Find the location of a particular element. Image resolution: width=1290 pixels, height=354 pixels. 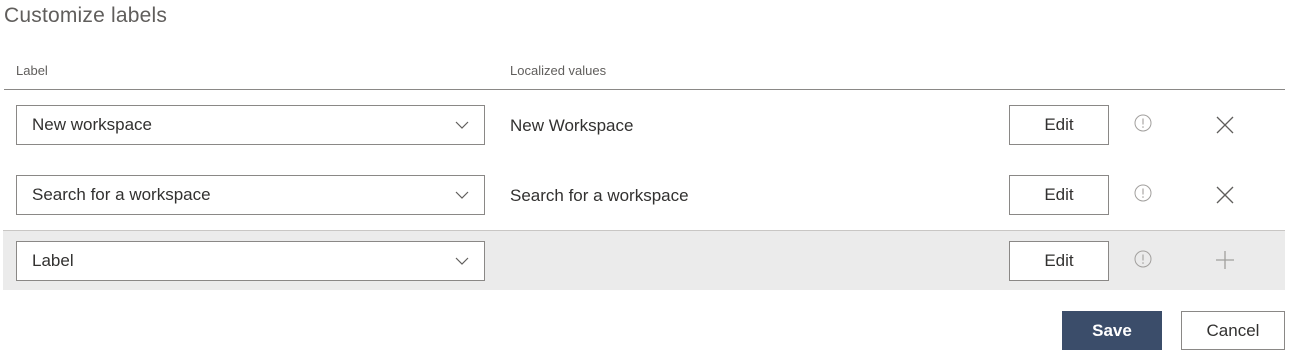

save-button: Save is located at coordinates (1112, 330).